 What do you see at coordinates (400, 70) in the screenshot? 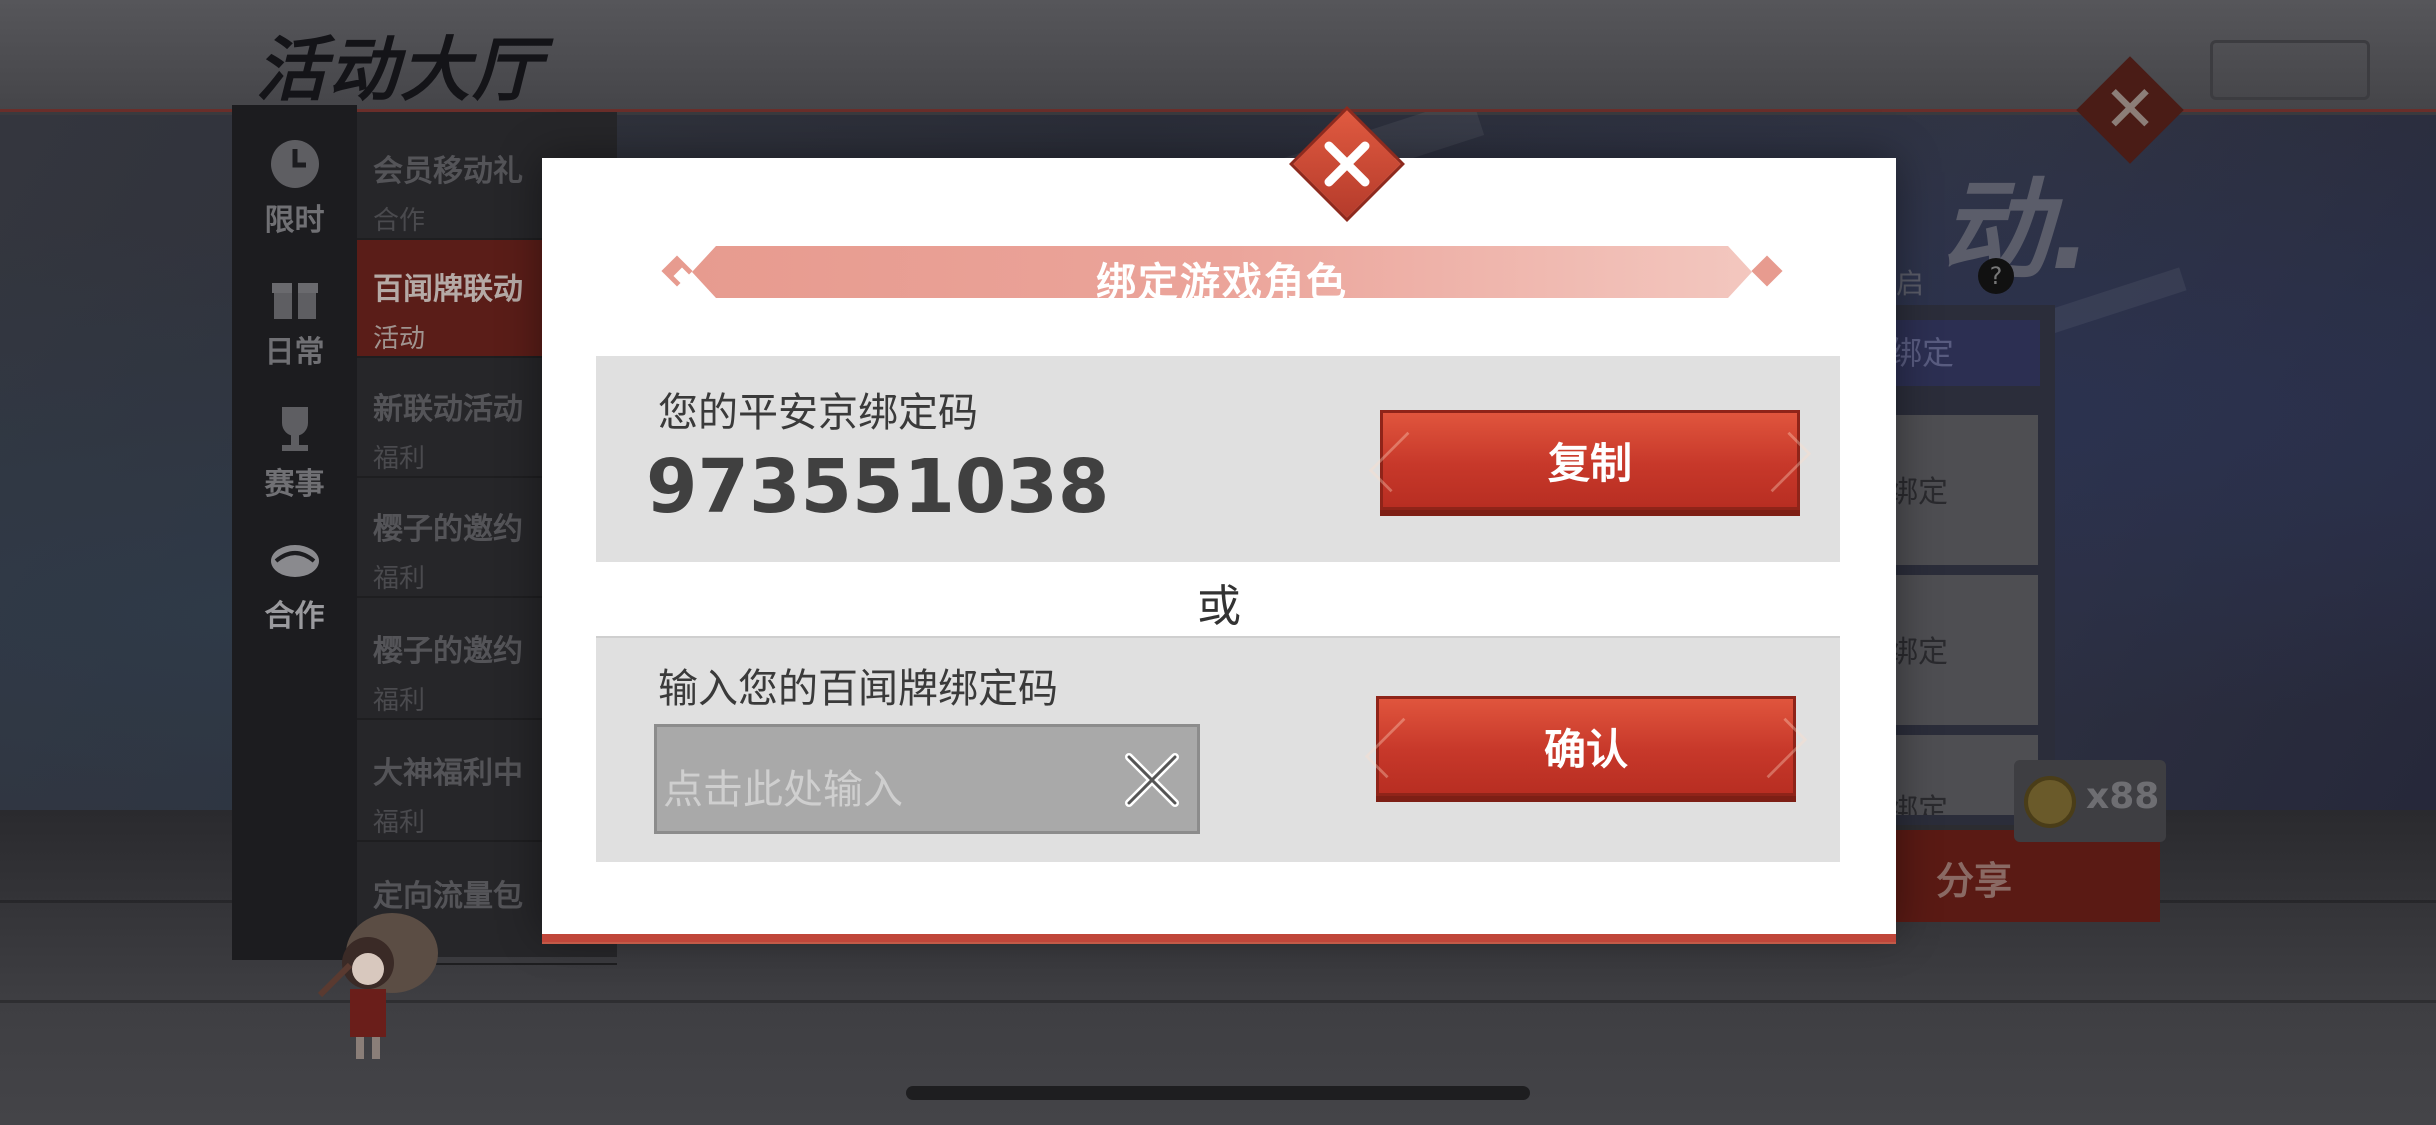
I see `page-title: 活动大厅` at bounding box center [400, 70].